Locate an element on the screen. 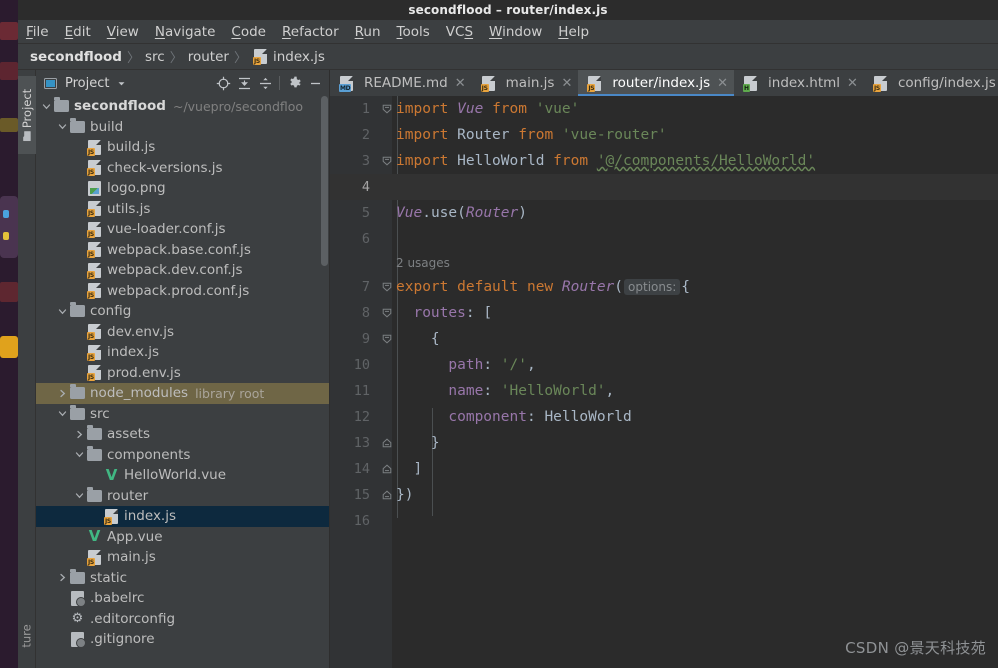 Image resolution: width=998 pixels, height=668 pixels. tool-window-tab-project: Project is located at coordinates (27, 115).